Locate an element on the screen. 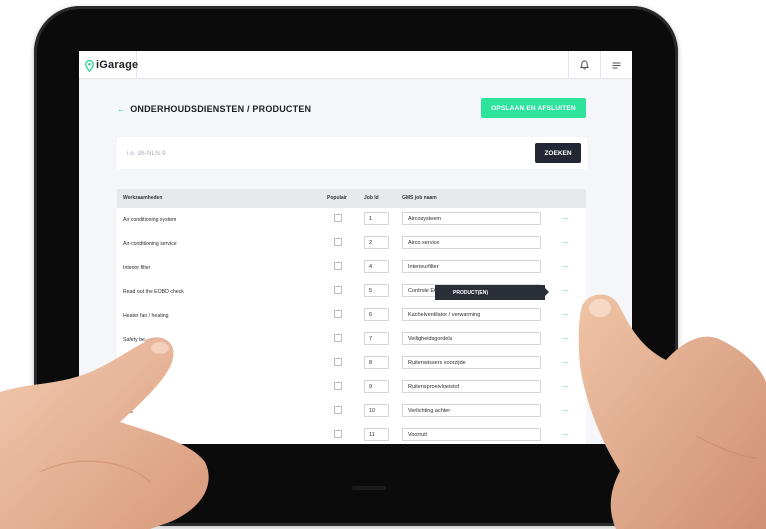  service-name: Read out the EOBD check is located at coordinates (153, 292).